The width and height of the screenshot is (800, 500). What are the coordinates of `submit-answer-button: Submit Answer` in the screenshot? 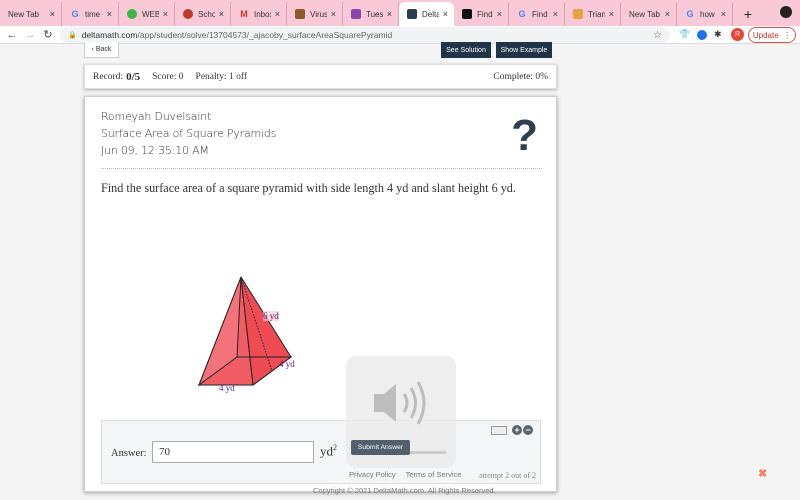 It's located at (380, 447).